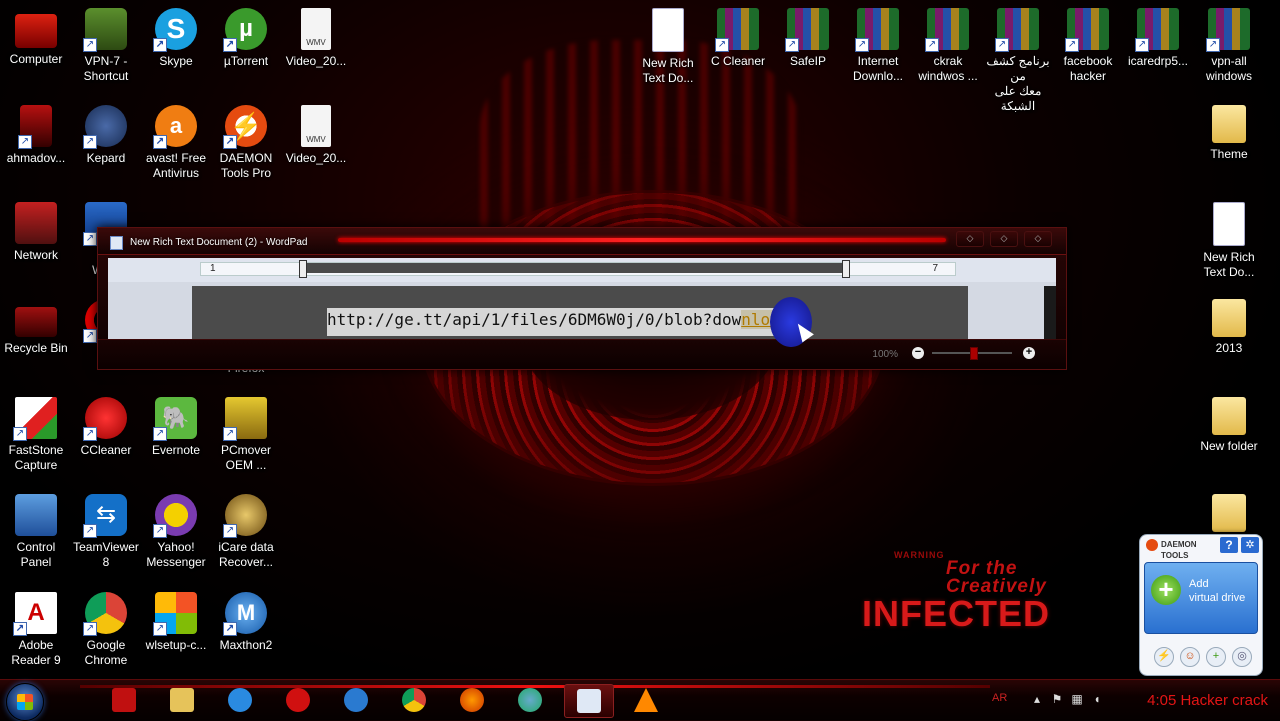  What do you see at coordinates (246, 142) in the screenshot?
I see `desktop-icon-daemon: ⚡ ↗ DAEMON Tools Pro` at bounding box center [246, 142].